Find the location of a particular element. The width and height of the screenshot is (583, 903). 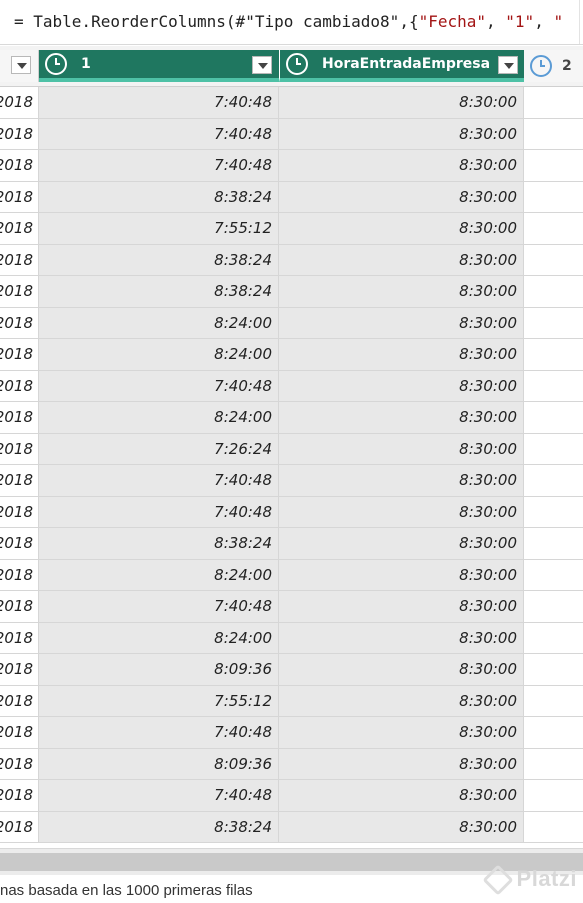

column-header-1: 1 is located at coordinates (159, 66).